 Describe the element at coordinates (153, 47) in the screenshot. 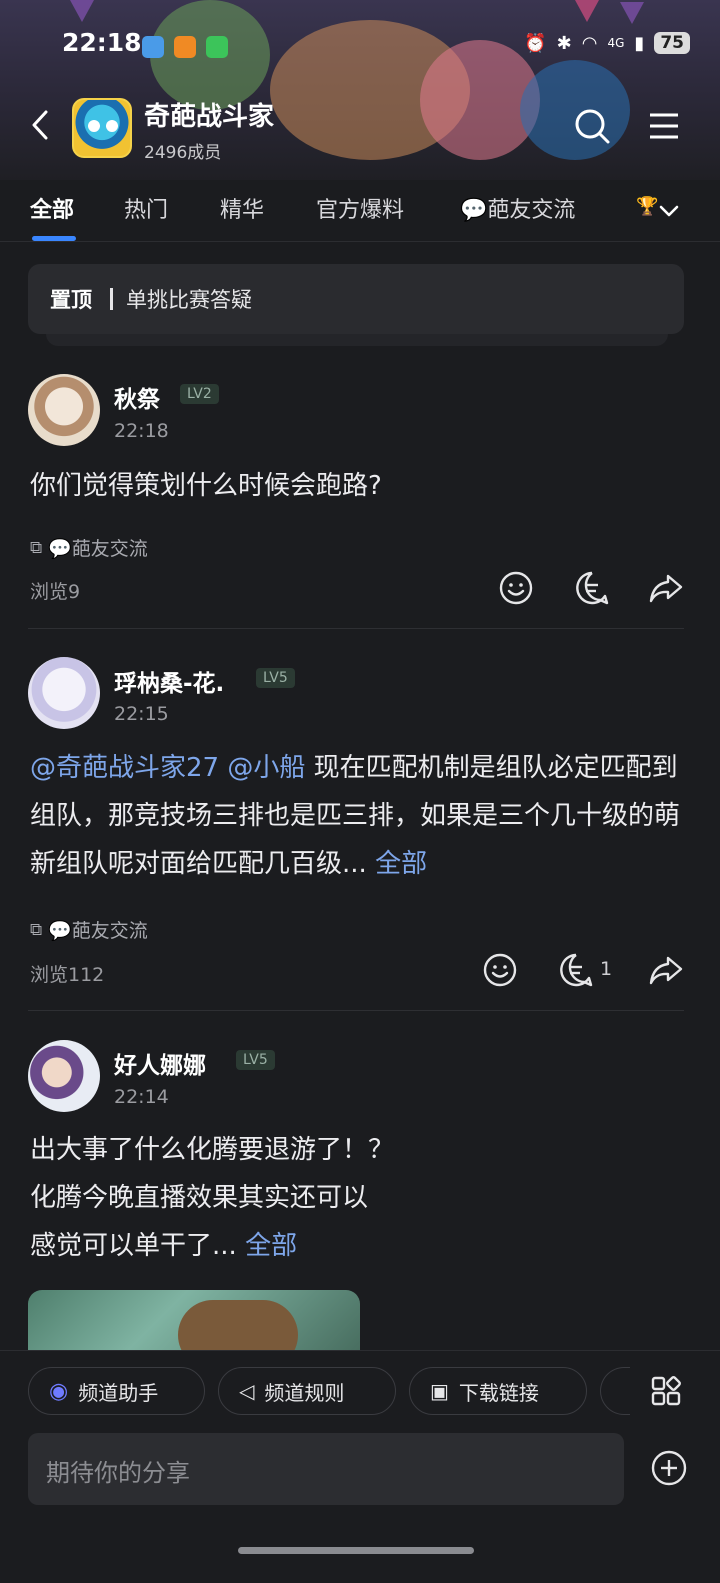

I see `weather-icon` at that location.